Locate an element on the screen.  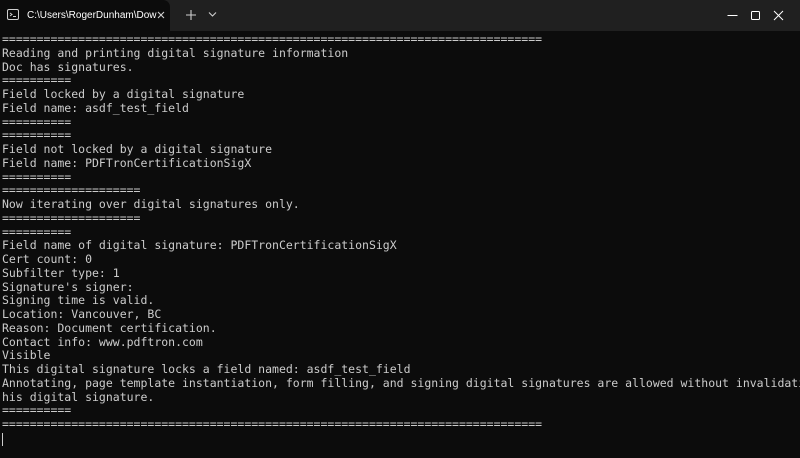
terminal-tab: C:\Users\RogerDunham\Dow is located at coordinates (85, 15).